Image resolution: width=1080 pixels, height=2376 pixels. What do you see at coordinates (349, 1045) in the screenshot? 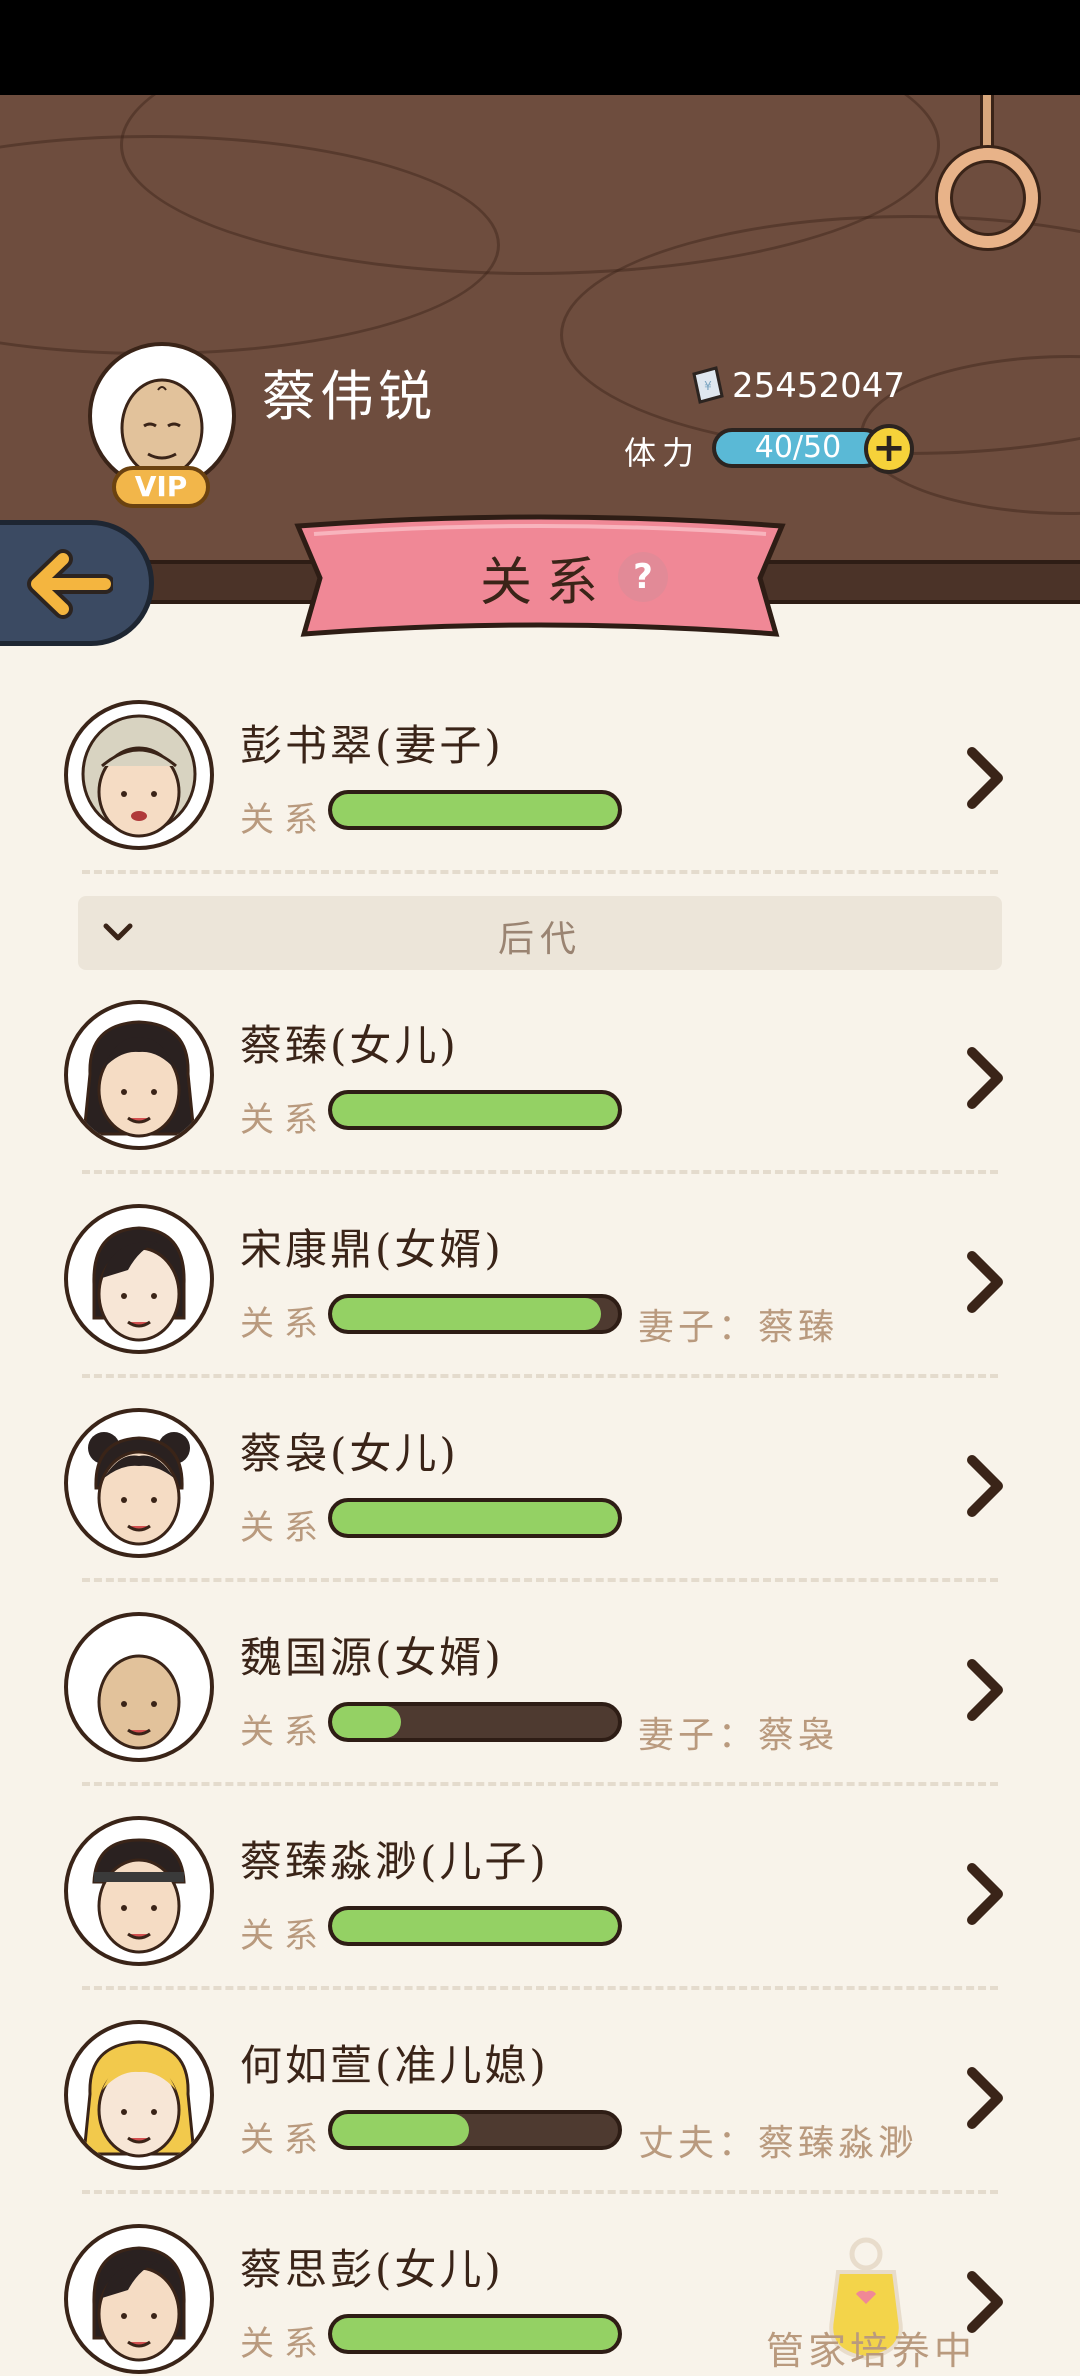
I see `member-name: 蔡臻(女儿)` at bounding box center [349, 1045].